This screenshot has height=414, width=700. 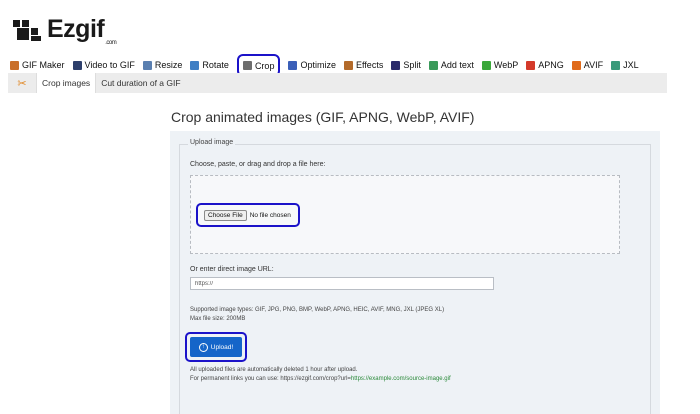 What do you see at coordinates (66, 83) in the screenshot?
I see `subnav-crop-images: Crop images` at bounding box center [66, 83].